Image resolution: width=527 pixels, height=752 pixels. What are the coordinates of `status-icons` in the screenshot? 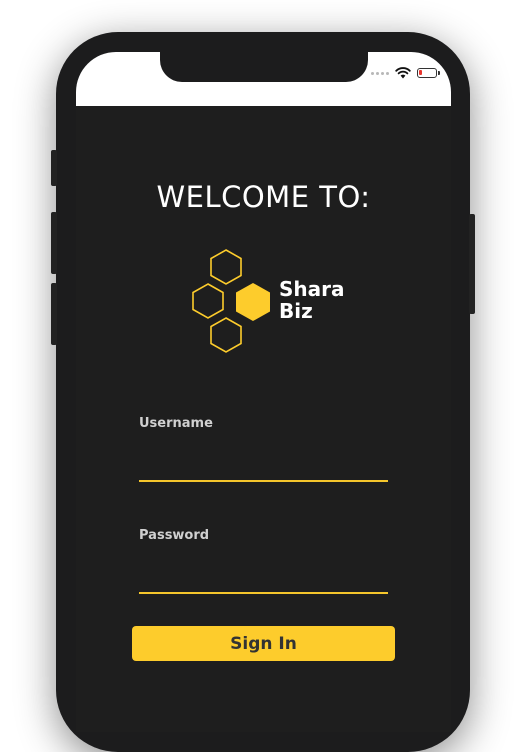 It's located at (405, 73).